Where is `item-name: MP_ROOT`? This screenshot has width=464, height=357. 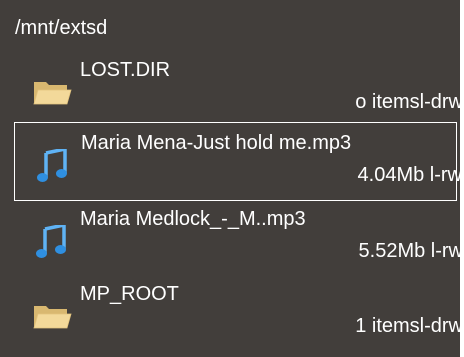 item-name: MP_ROOT is located at coordinates (129, 294).